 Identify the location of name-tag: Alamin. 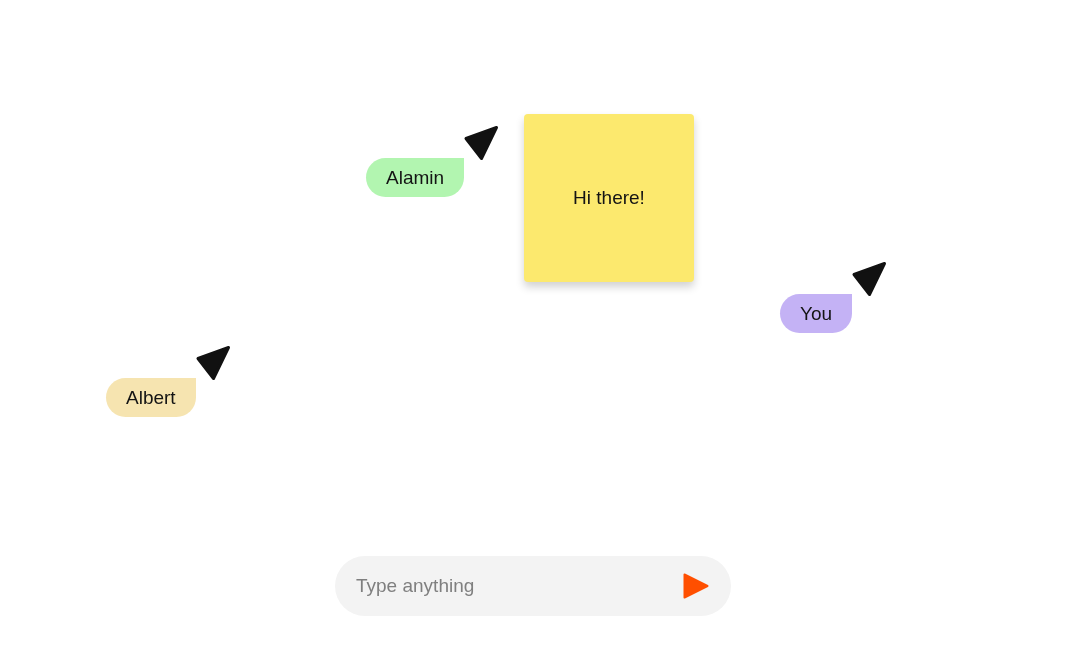
(415, 177).